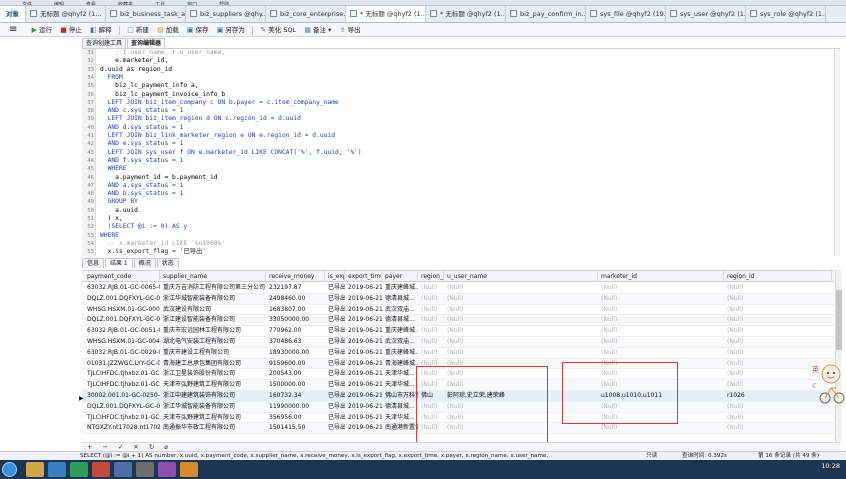 This screenshot has height=479, width=846. What do you see at coordinates (231, 30) in the screenshot?
I see `save-as-button: ▣ 另存为` at bounding box center [231, 30].